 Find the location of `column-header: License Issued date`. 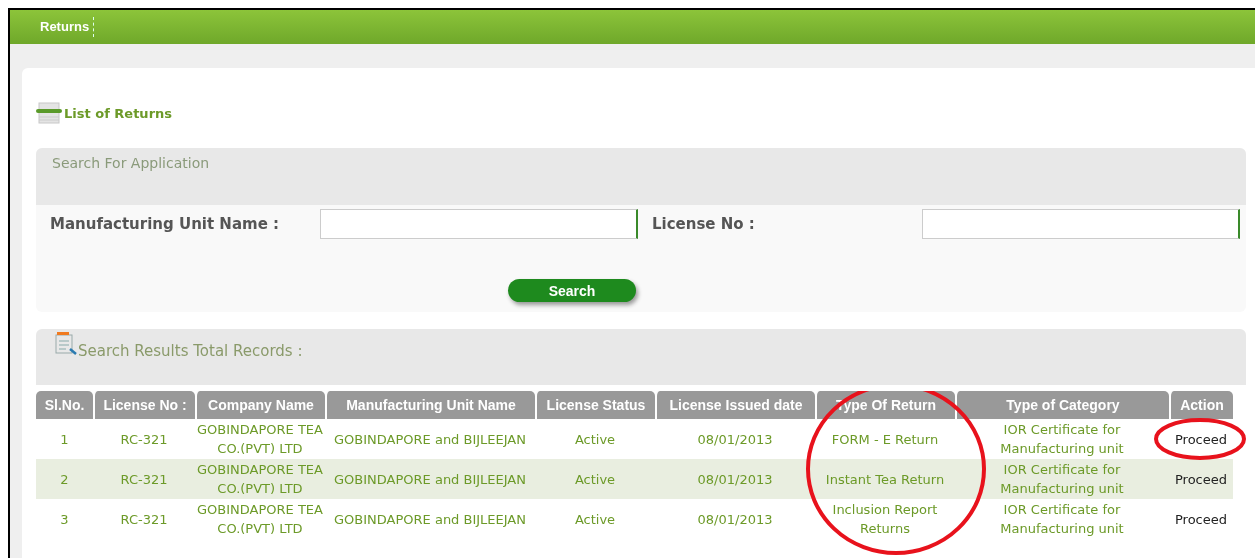

column-header: License Issued date is located at coordinates (735, 405).